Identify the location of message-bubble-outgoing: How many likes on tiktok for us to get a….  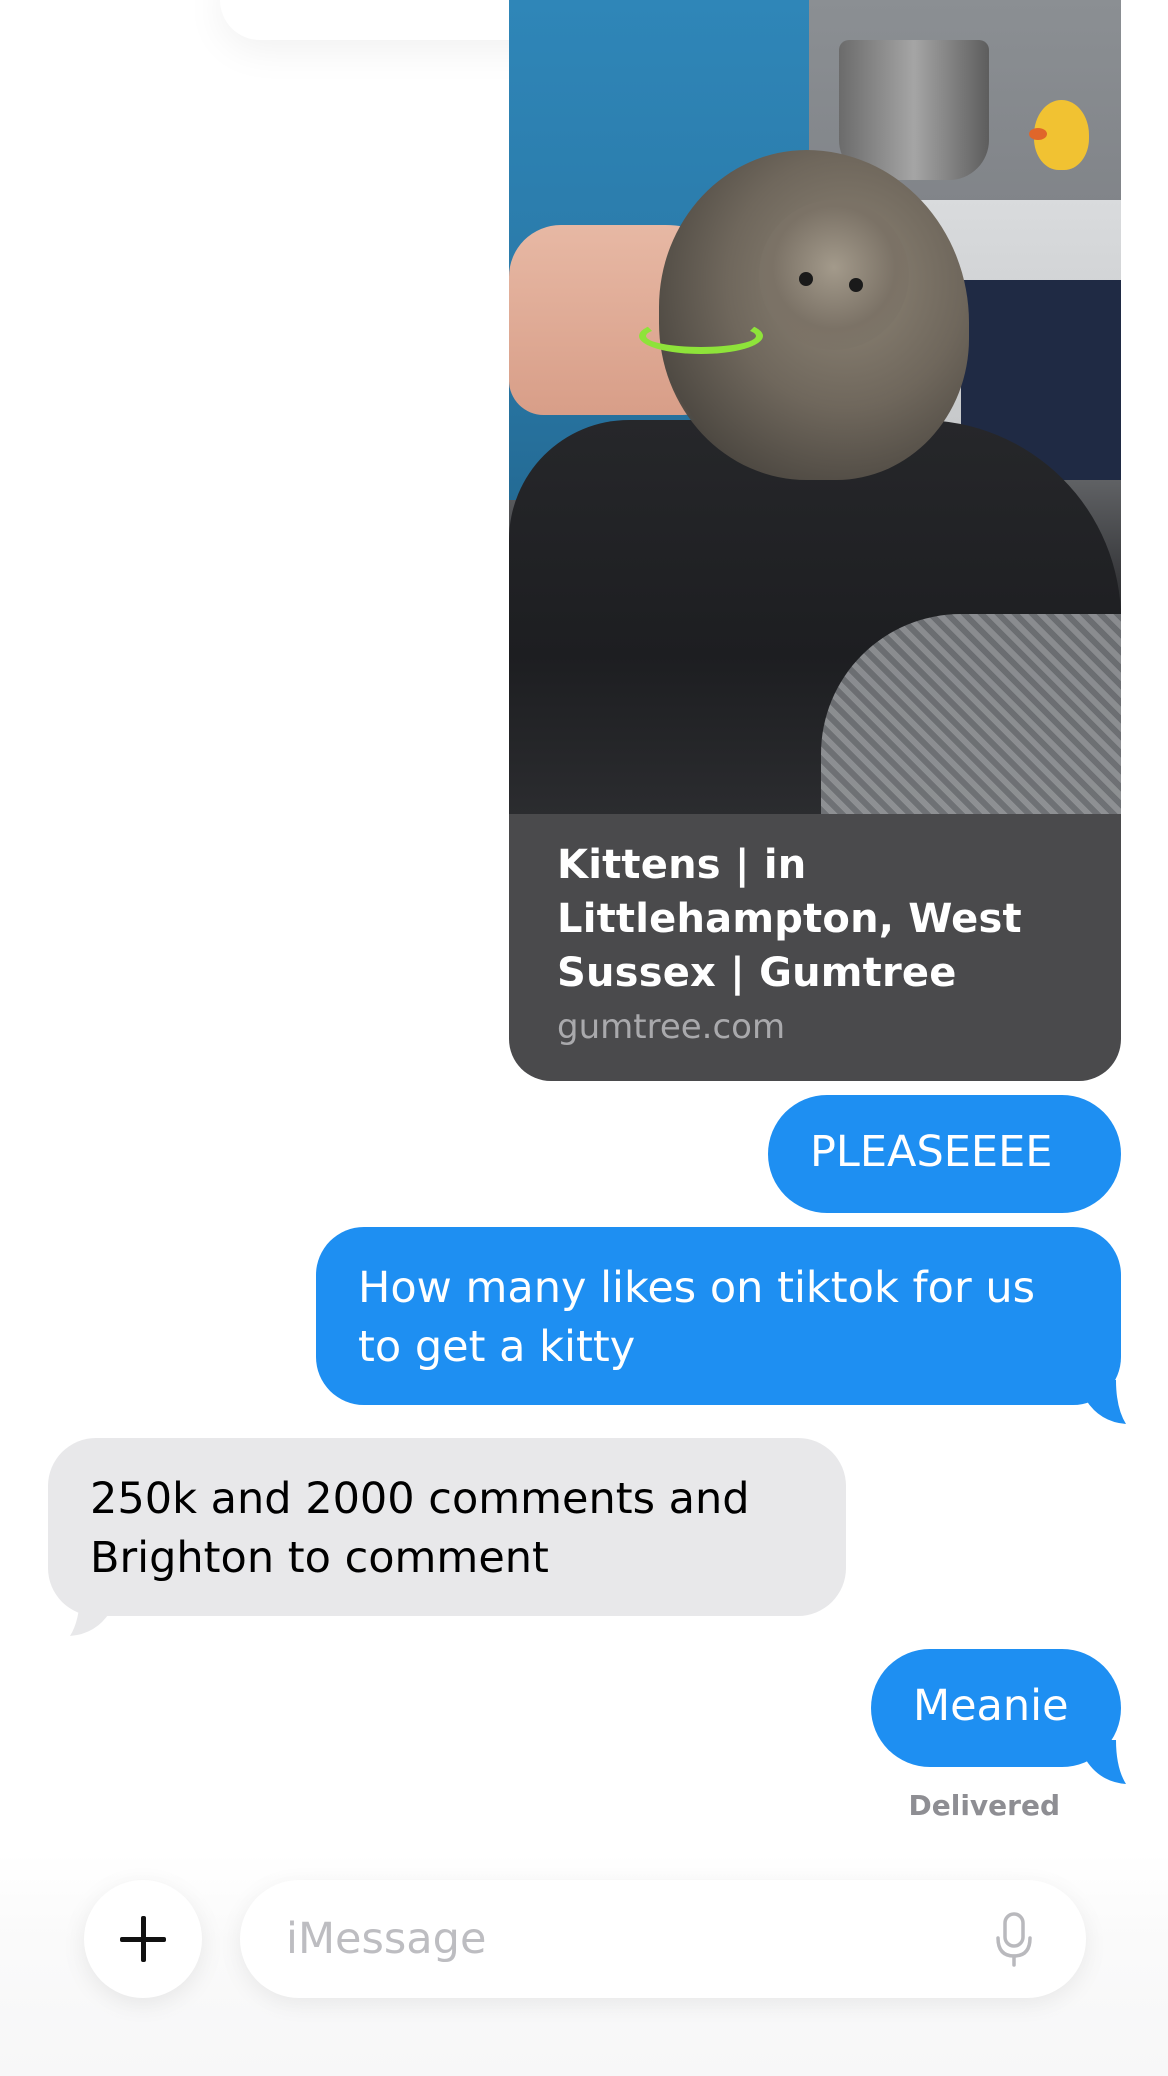
(718, 1316).